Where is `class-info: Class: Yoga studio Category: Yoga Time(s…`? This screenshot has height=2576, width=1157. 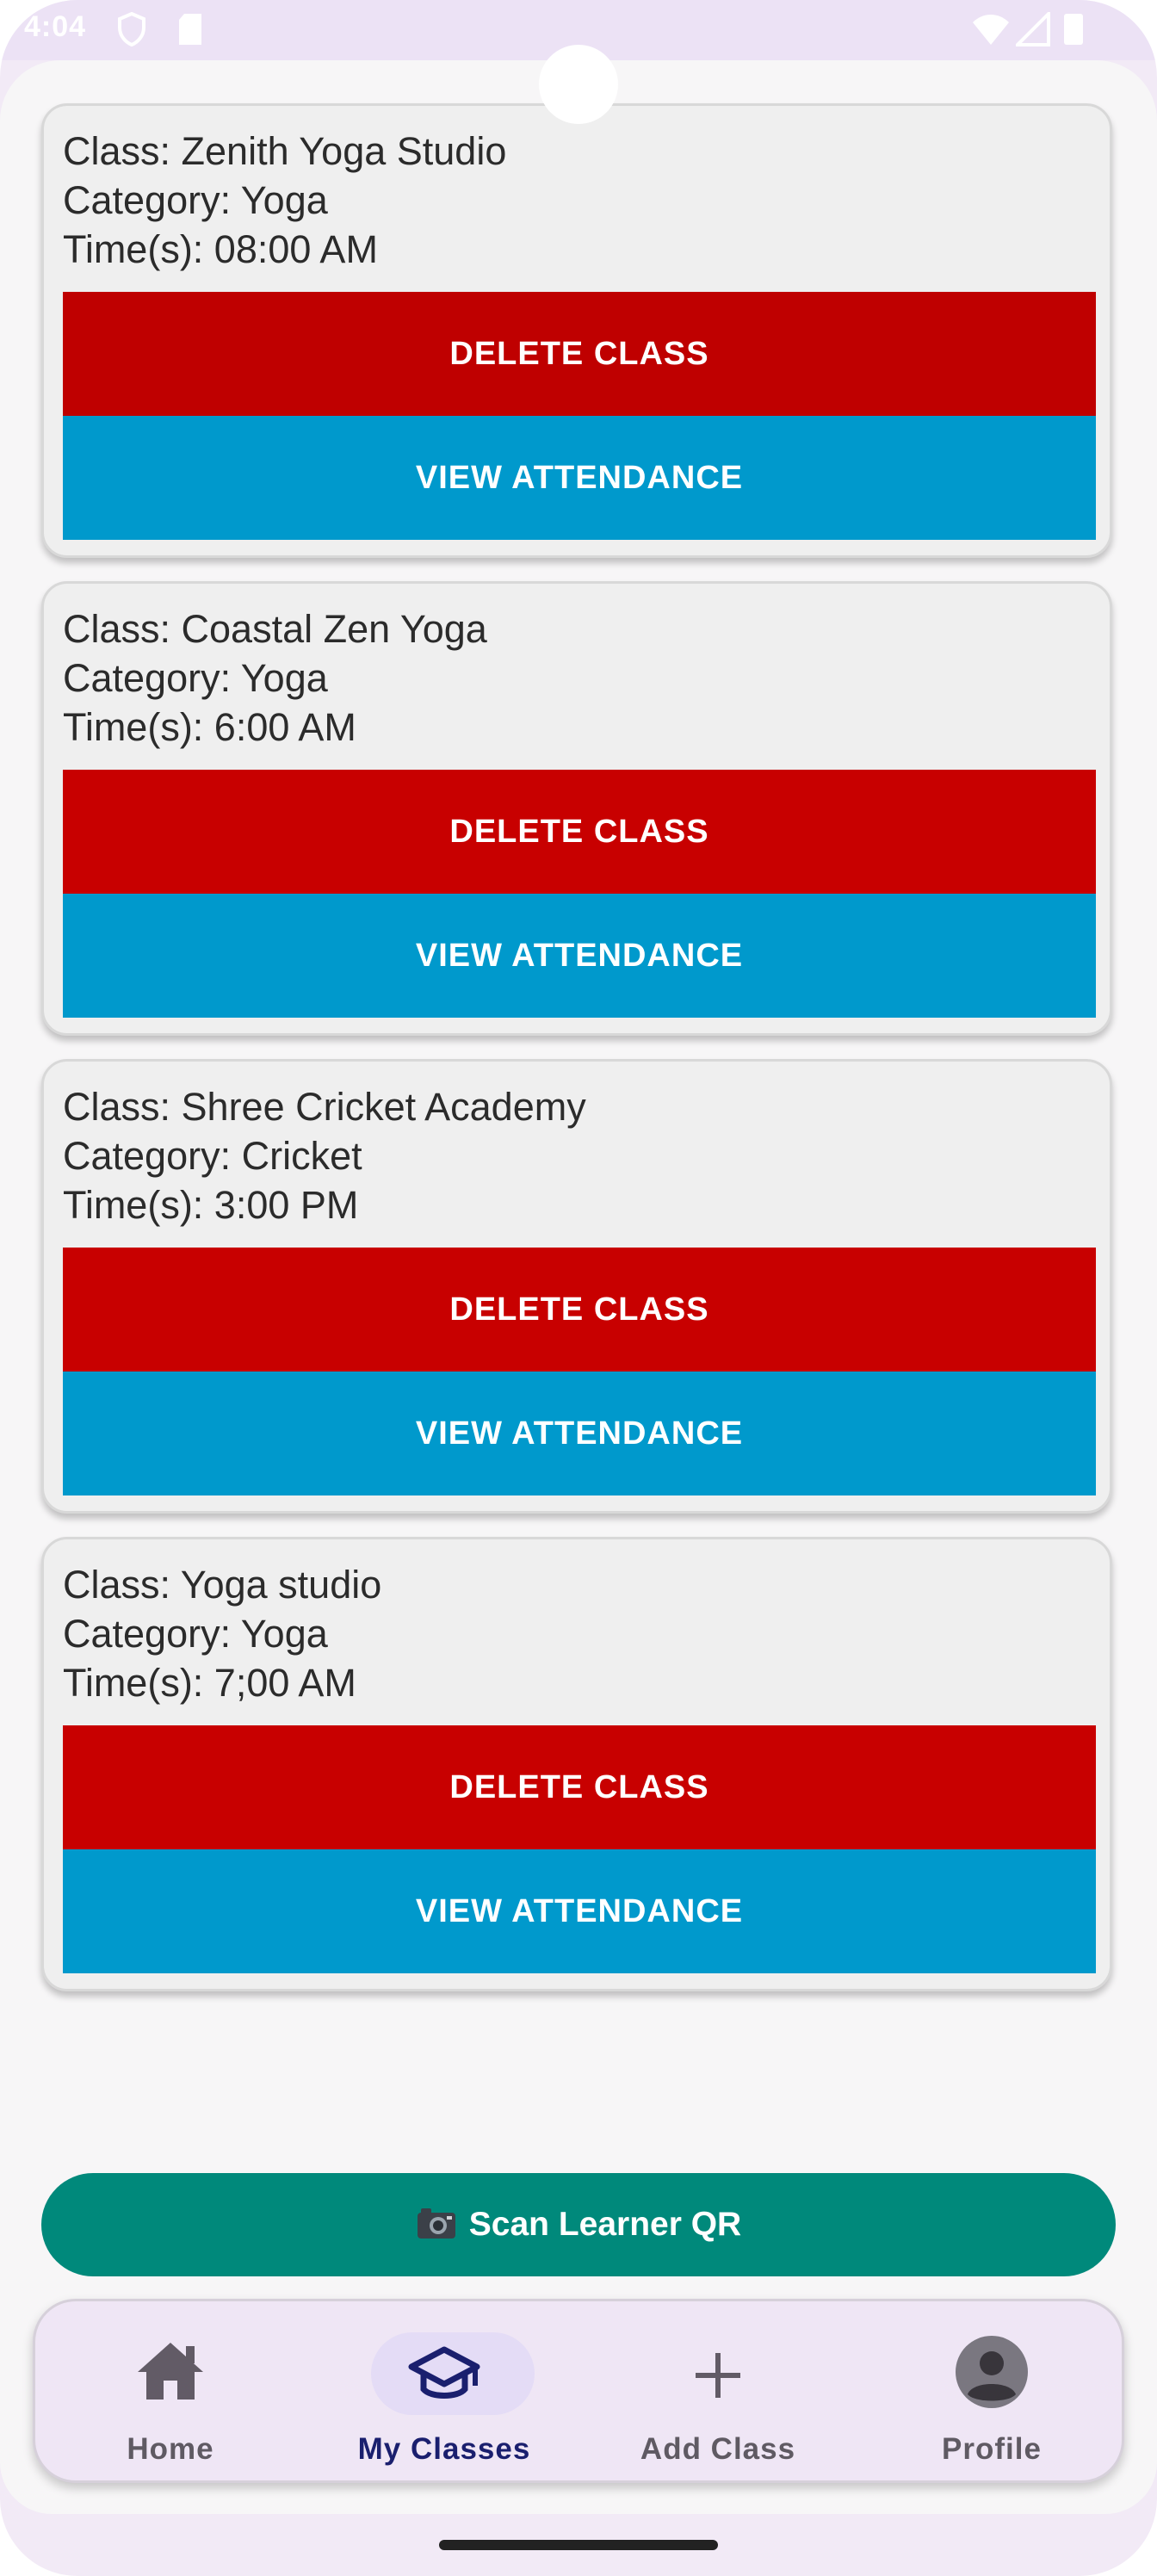
class-info: Class: Yoga studio Category: Yoga Time(s… is located at coordinates (222, 1634).